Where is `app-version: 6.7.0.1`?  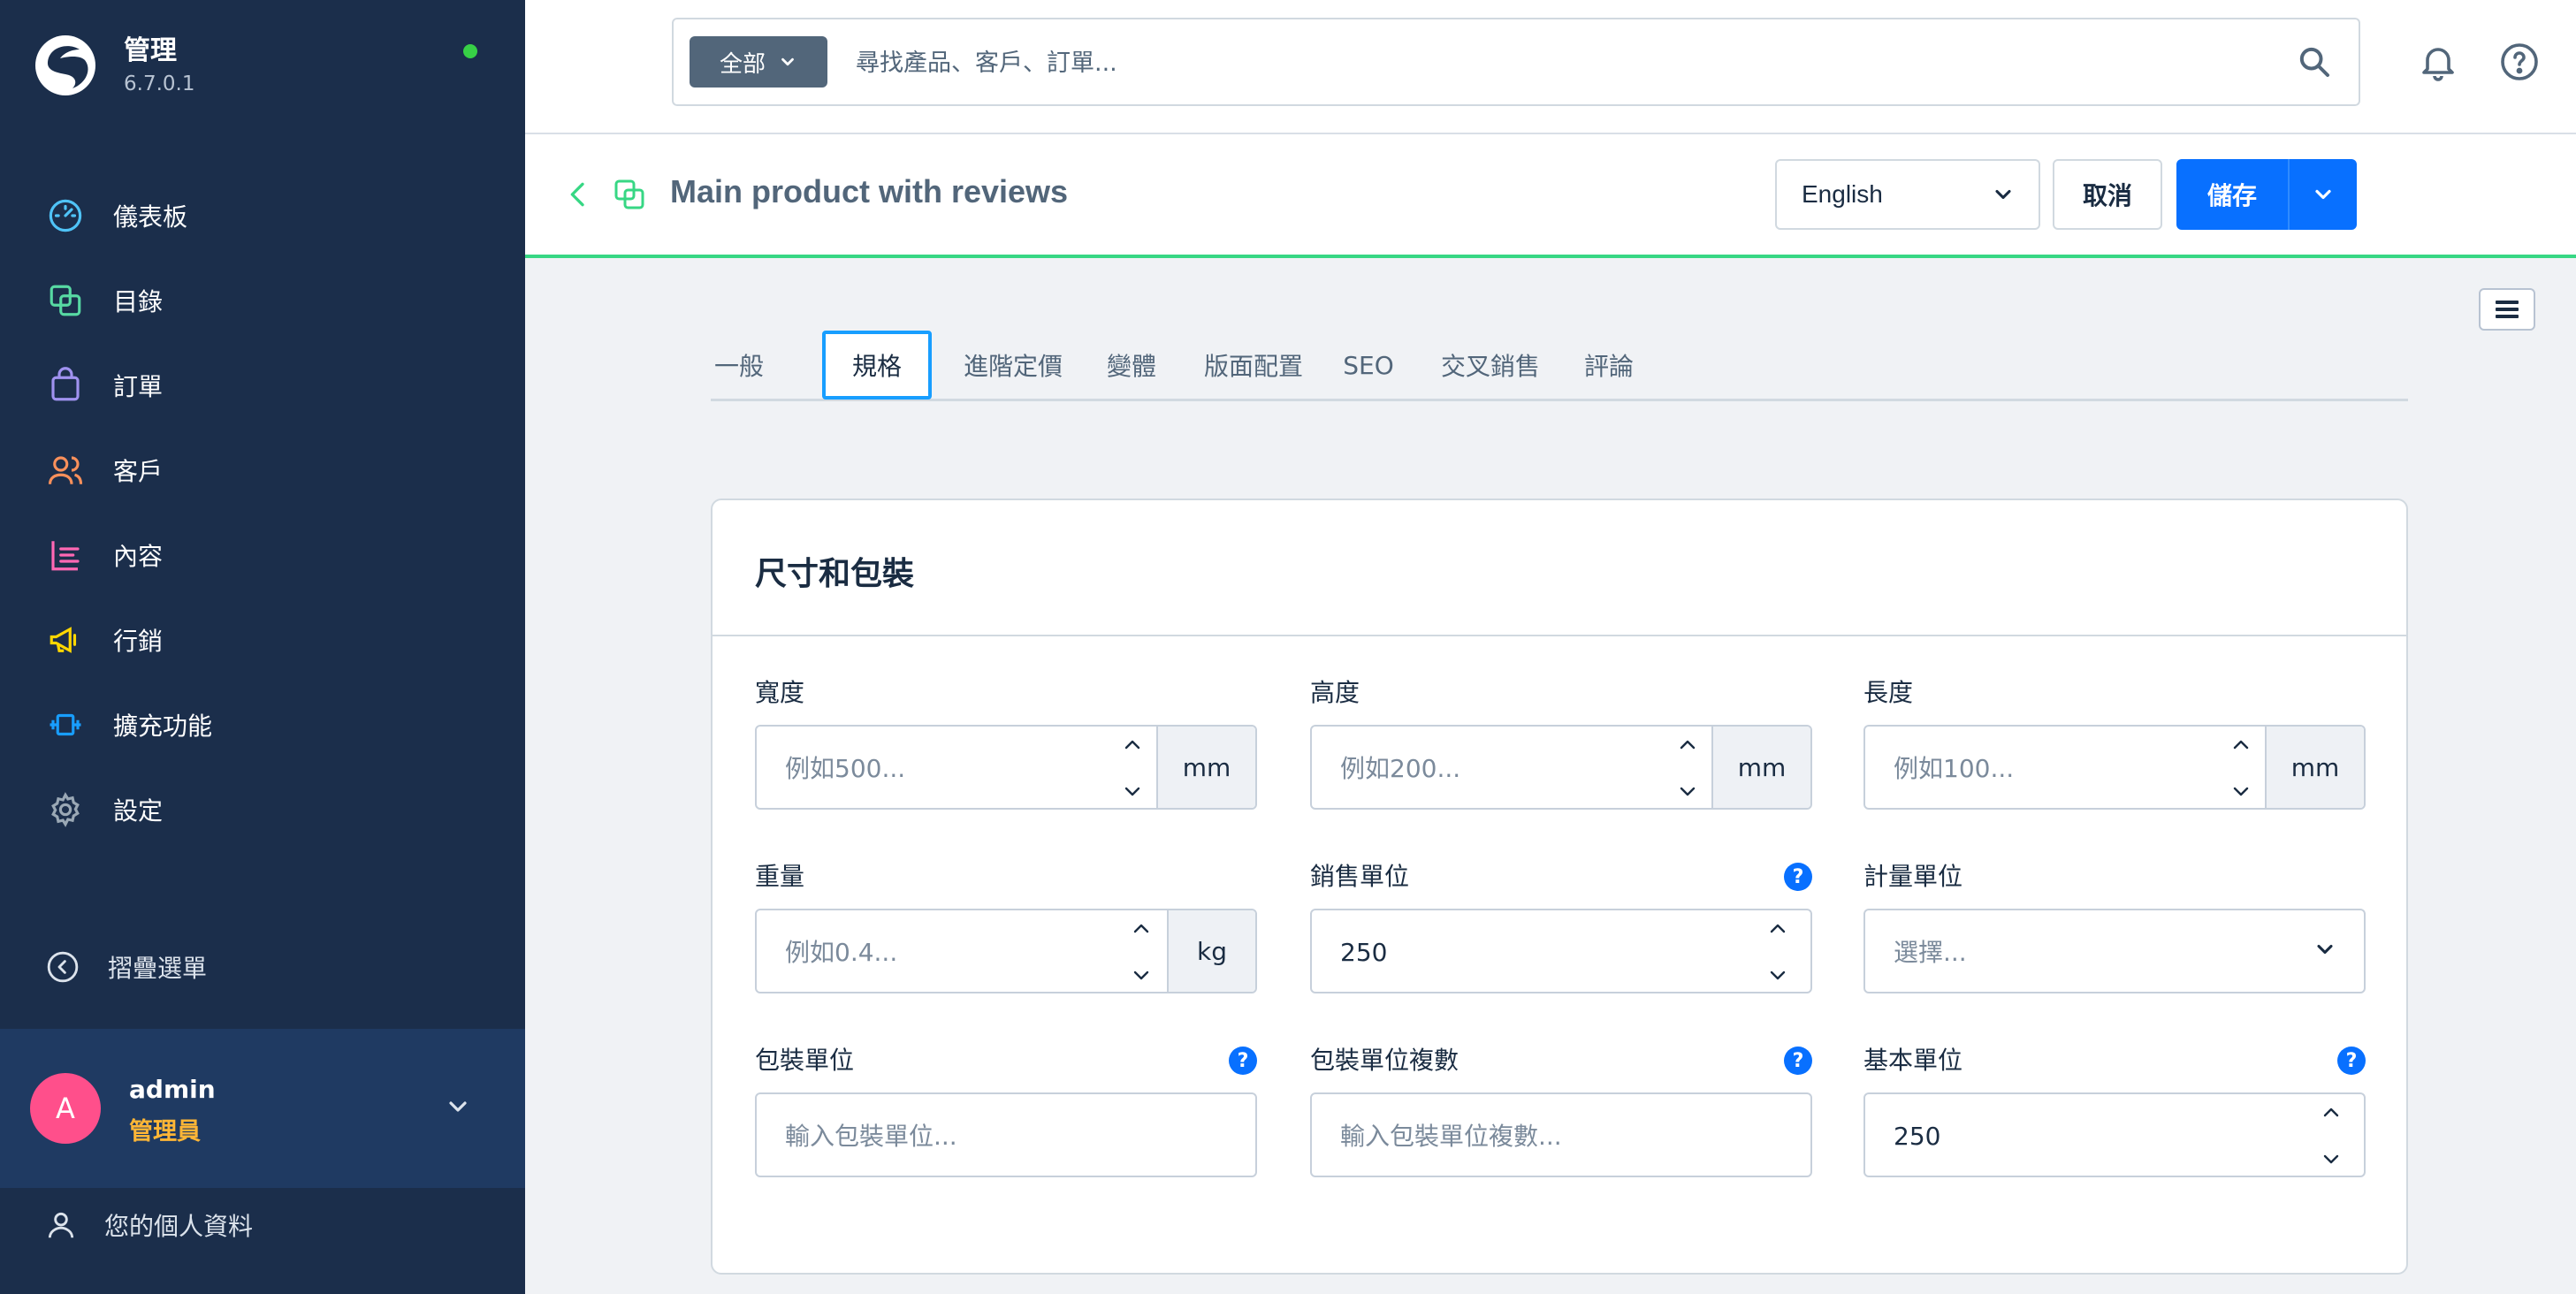 app-version: 6.7.0.1 is located at coordinates (159, 83).